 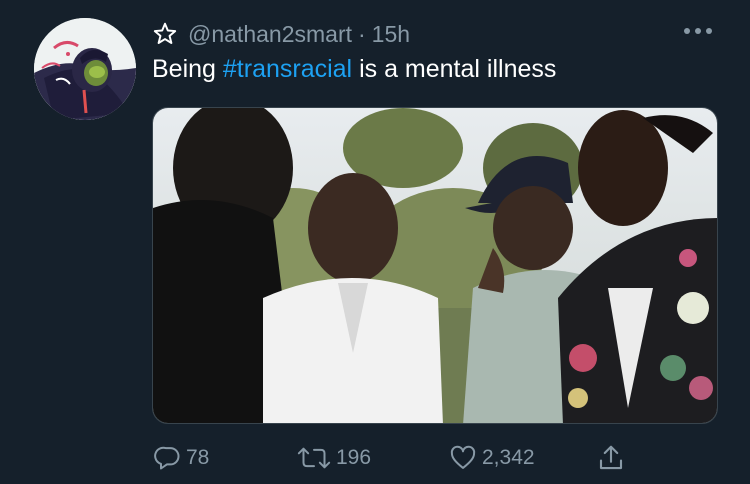 I want to click on like-button: 2,342, so click(x=491, y=458).